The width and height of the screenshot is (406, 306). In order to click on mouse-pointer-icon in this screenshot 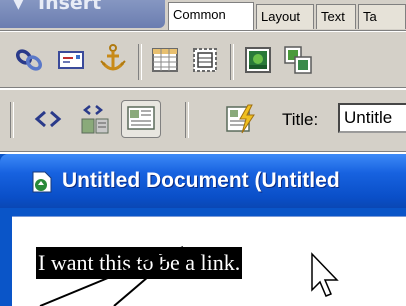, I will do `click(325, 274)`.